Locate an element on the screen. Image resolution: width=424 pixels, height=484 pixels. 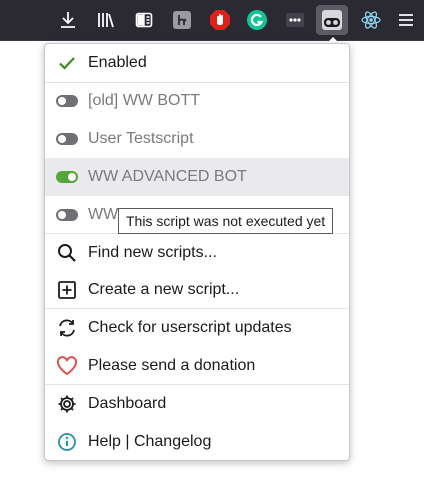
library-icon is located at coordinates (106, 20).